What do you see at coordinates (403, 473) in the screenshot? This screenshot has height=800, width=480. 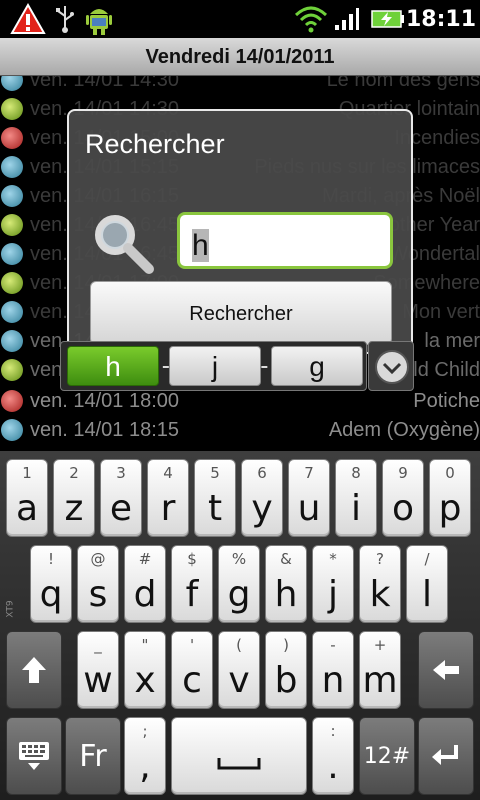 I see `key-secondary: 9` at bounding box center [403, 473].